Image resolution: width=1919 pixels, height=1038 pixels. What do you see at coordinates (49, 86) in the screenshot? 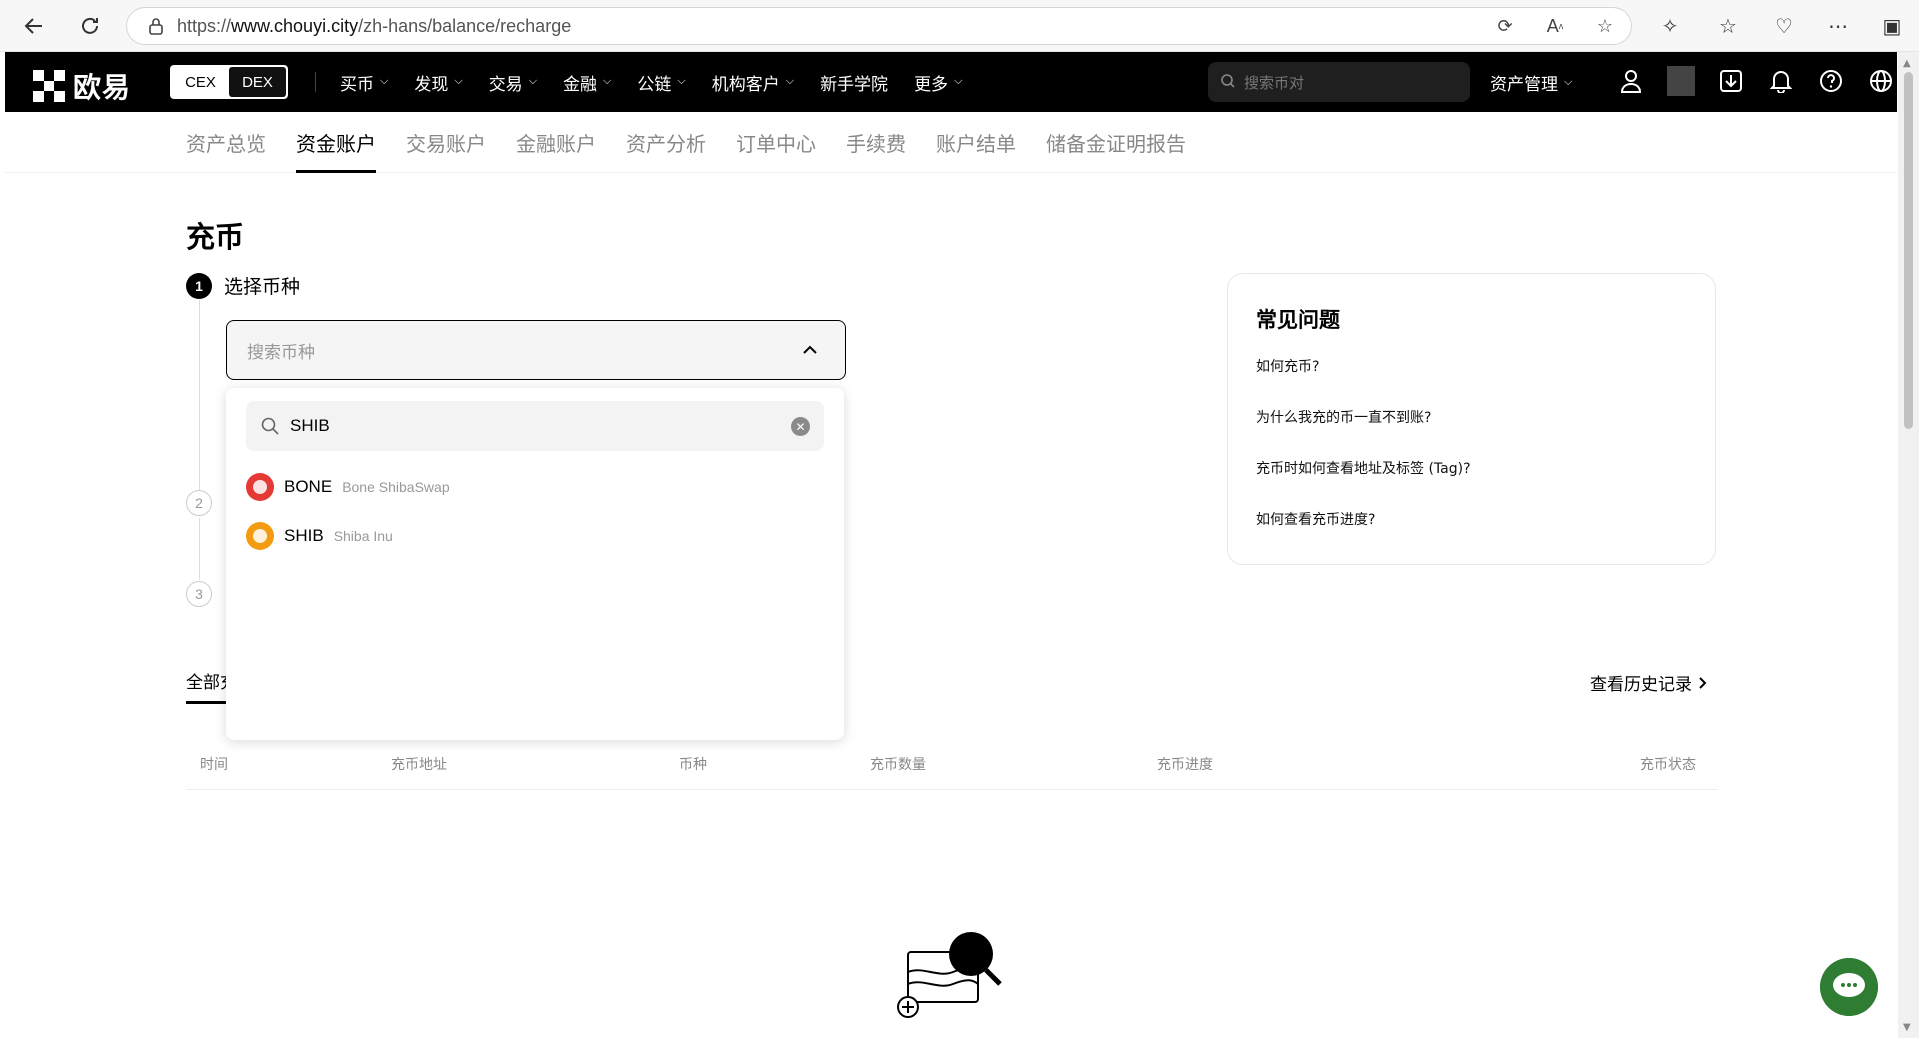
I see `okx-logo-icon` at bounding box center [49, 86].